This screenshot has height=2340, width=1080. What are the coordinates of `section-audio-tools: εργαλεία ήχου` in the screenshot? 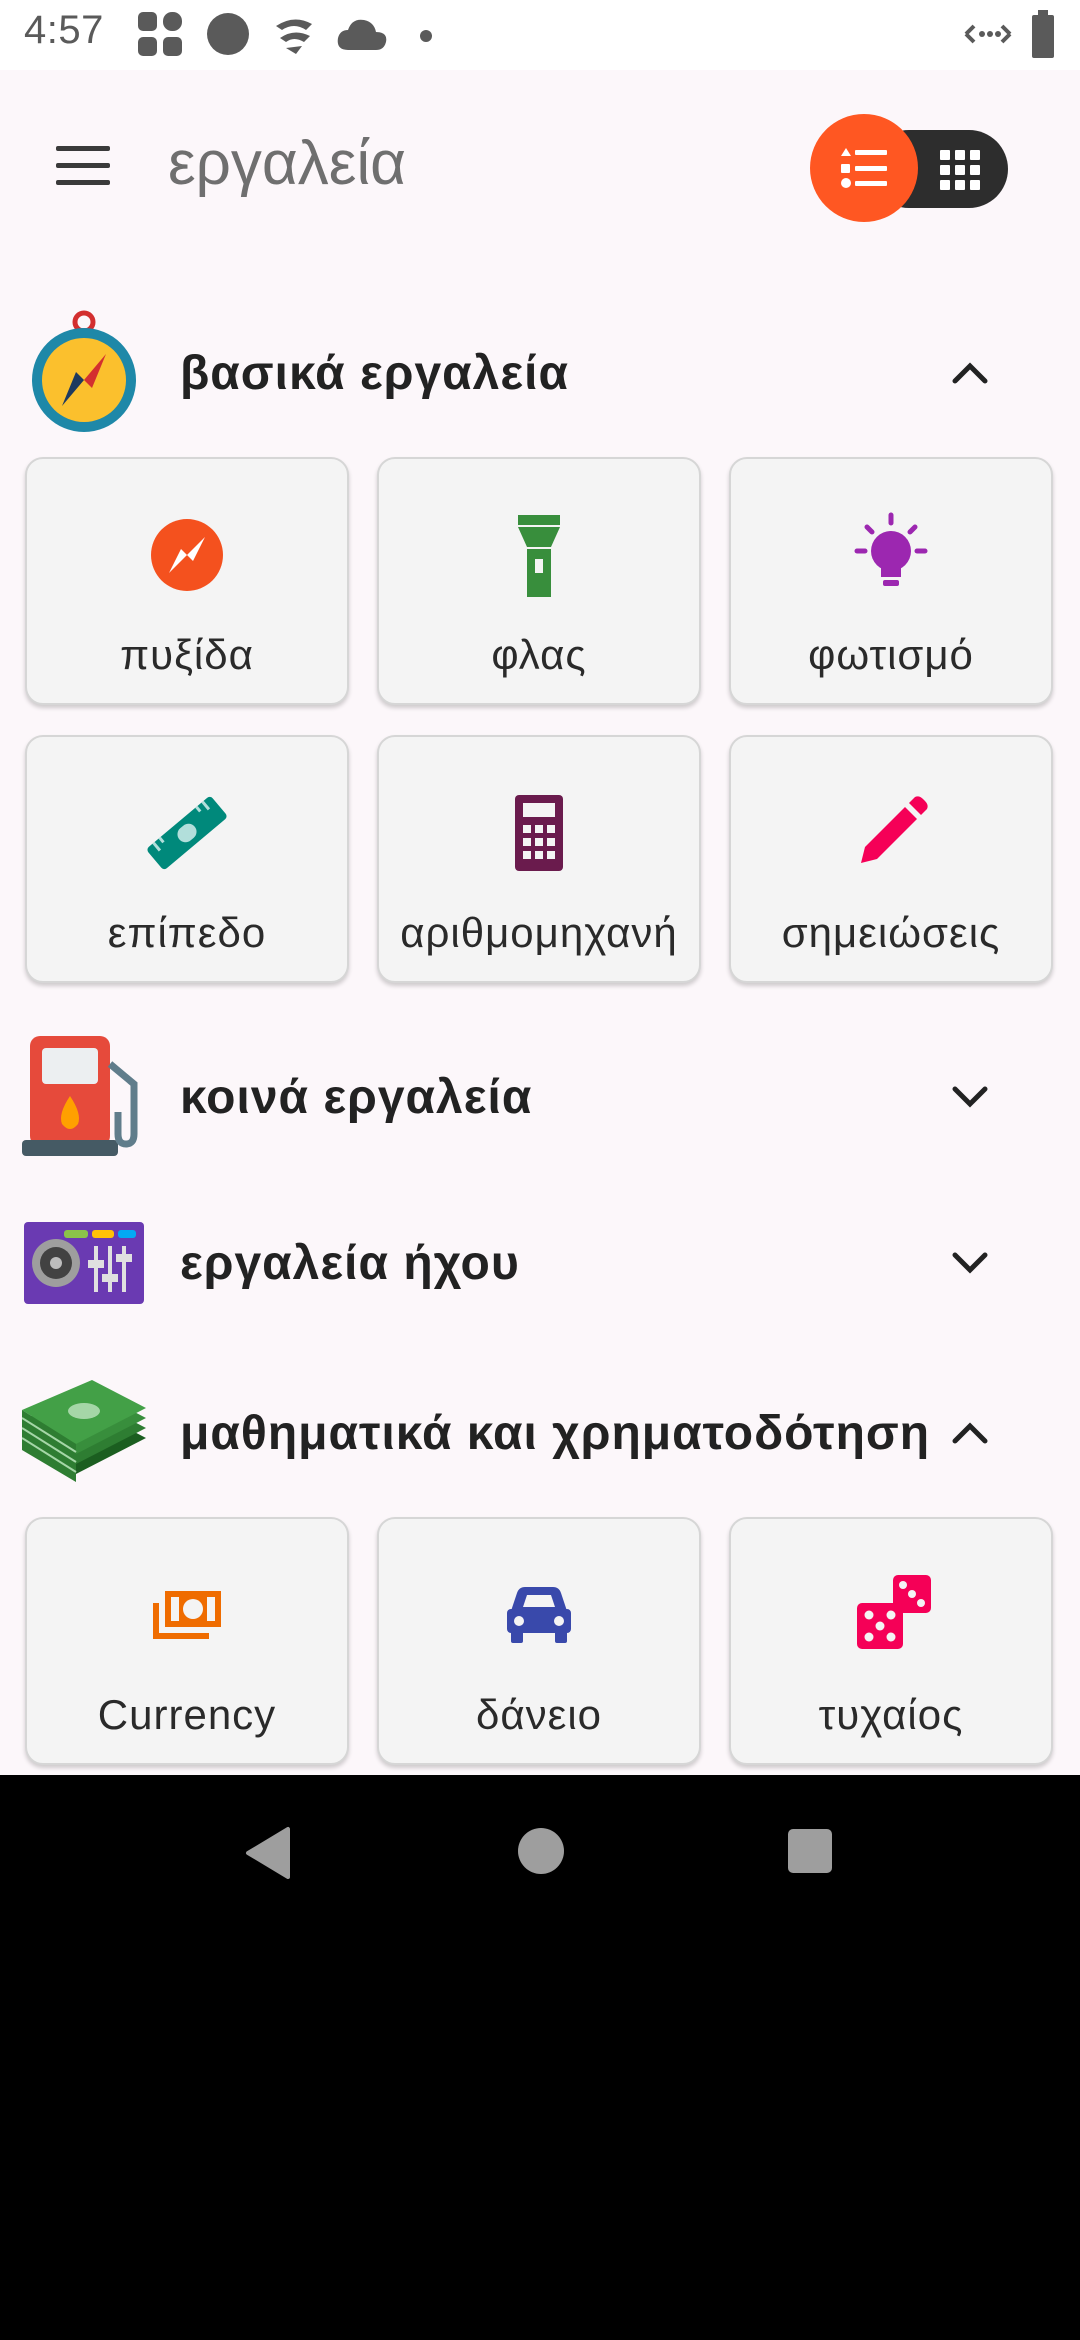 It's located at (540, 1265).